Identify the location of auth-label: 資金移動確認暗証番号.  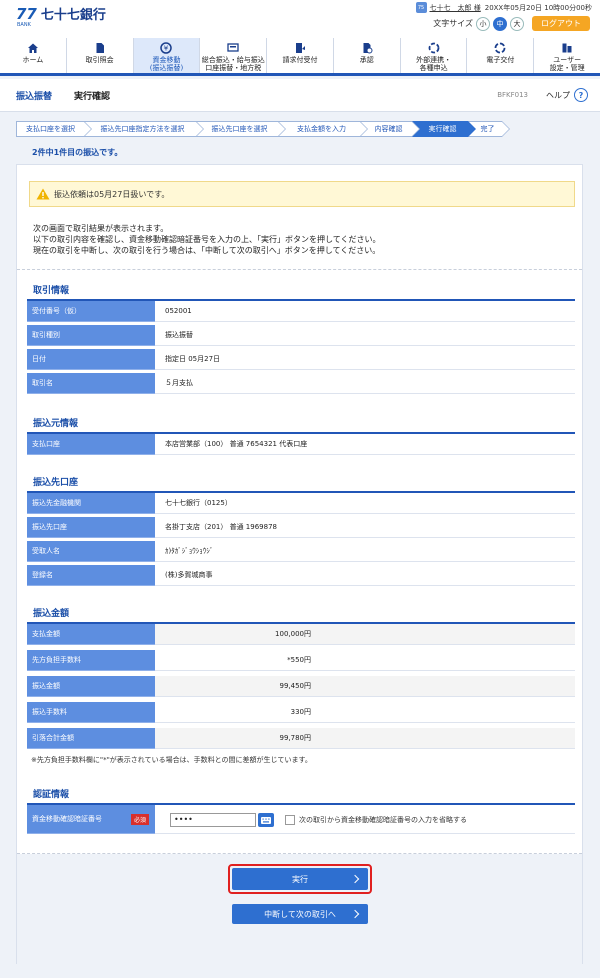
(67, 819).